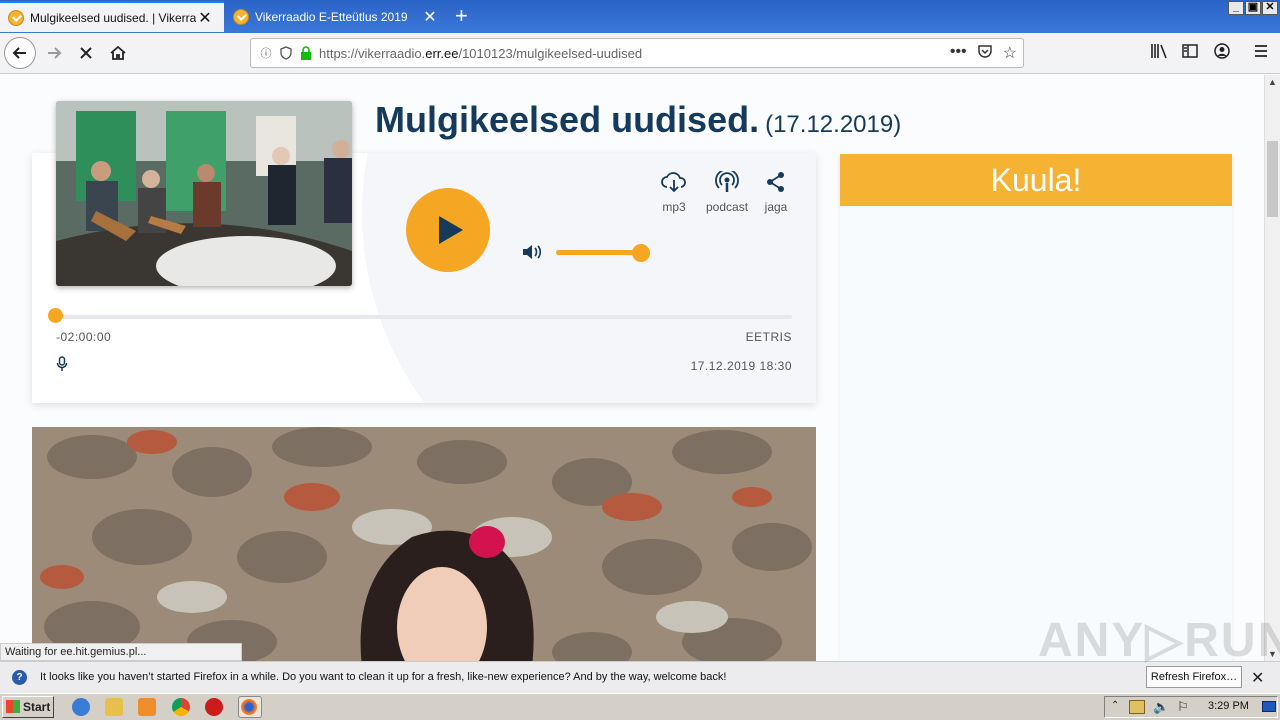  Describe the element at coordinates (1183, 707) in the screenshot. I see `flag-icon: ⚐` at that location.